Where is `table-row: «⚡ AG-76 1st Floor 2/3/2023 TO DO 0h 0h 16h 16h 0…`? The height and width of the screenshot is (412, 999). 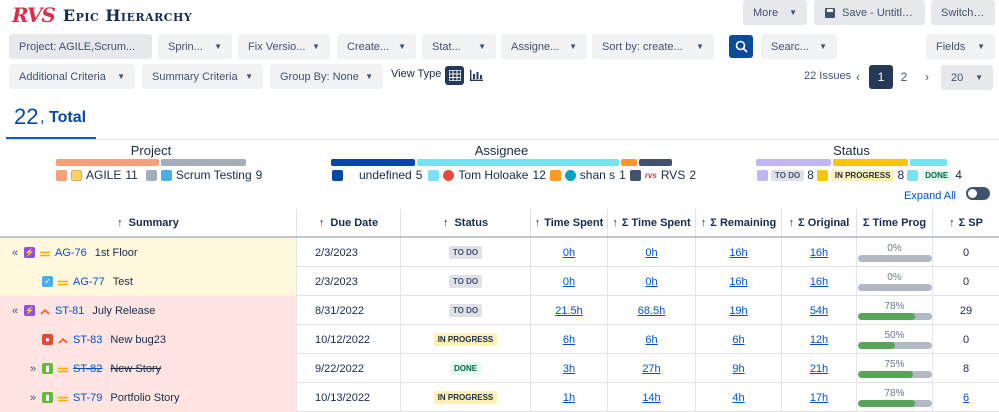
table-row: «⚡ AG-76 1st Floor 2/3/2023 TO DO 0h 0h 16h 16h 0… is located at coordinates (499, 252).